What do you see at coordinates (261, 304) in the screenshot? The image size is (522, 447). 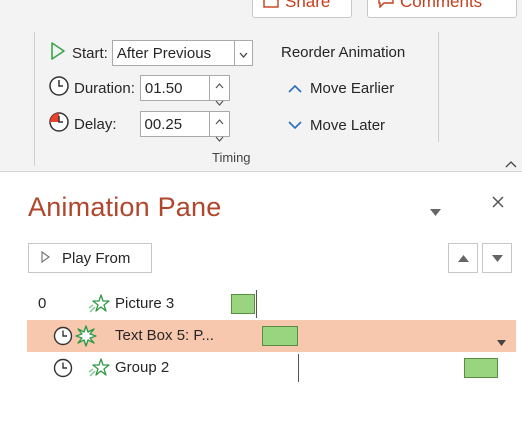 I see `animation-item: 0 Picture 3` at bounding box center [261, 304].